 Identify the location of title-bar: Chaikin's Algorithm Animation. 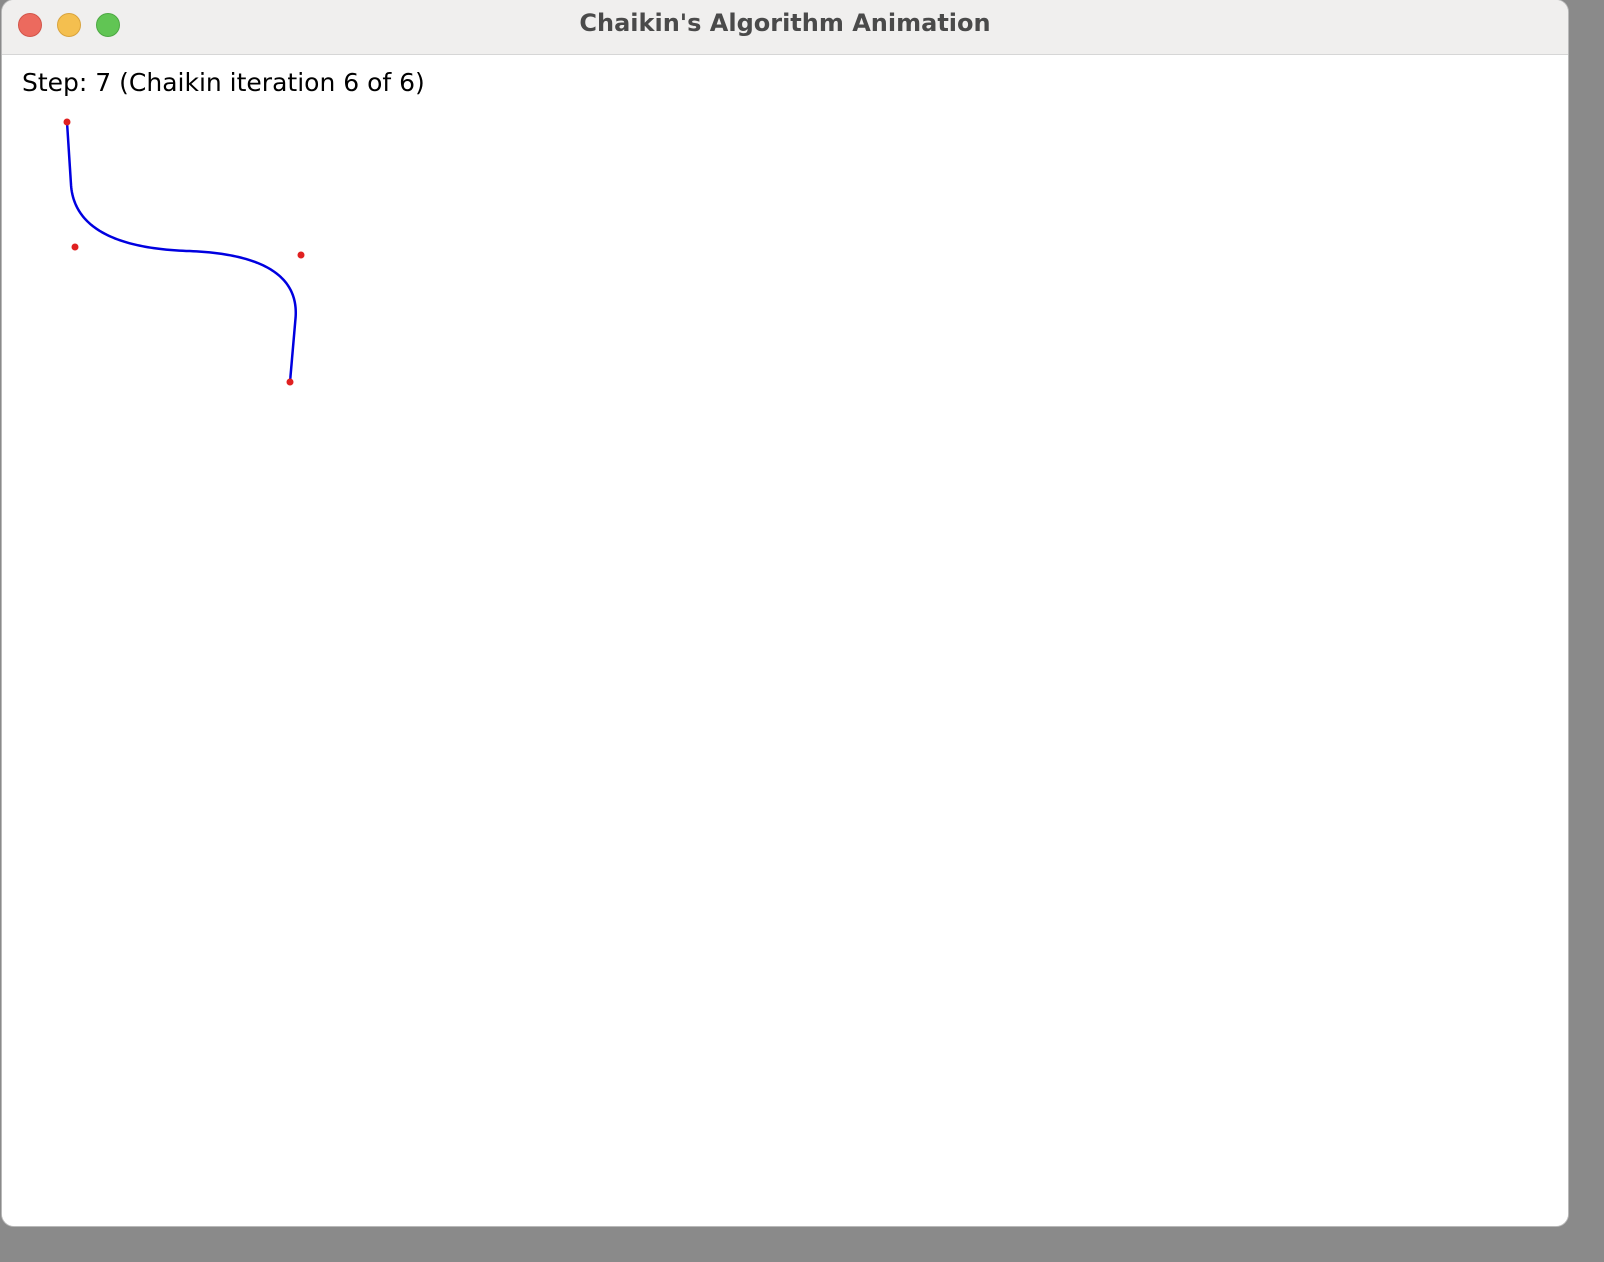
(785, 27).